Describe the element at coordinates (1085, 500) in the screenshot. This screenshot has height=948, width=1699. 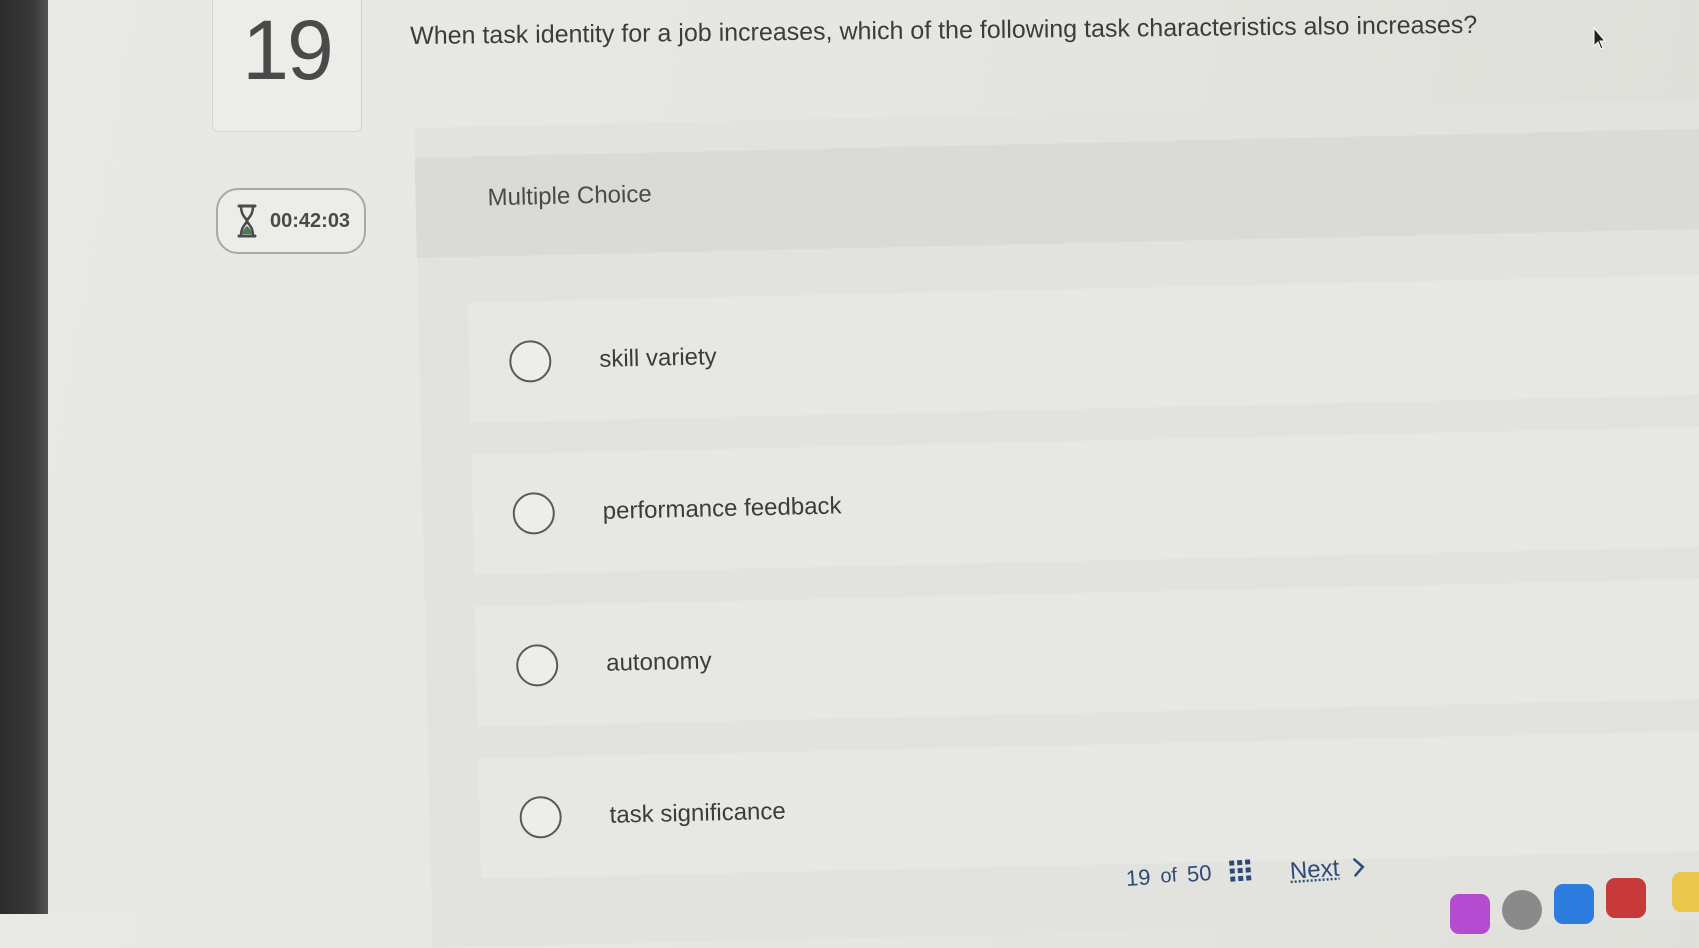
I see `answer-option-2: performance feedback` at that location.